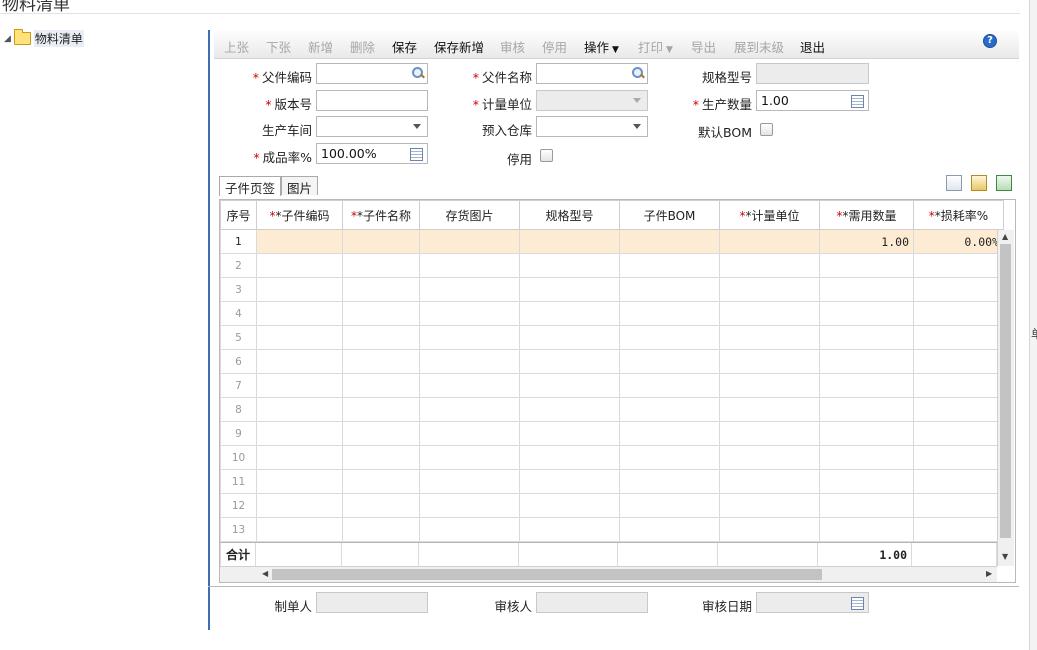 The height and width of the screenshot is (650, 1037). Describe the element at coordinates (44, 38) in the screenshot. I see `tree-item-bom: ◢ 物料清单` at that location.